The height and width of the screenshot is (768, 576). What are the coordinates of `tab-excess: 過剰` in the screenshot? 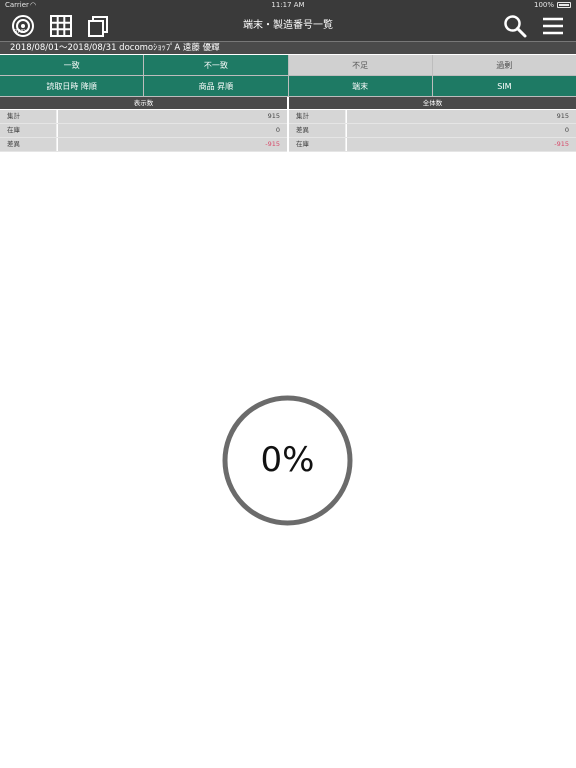 It's located at (504, 65).